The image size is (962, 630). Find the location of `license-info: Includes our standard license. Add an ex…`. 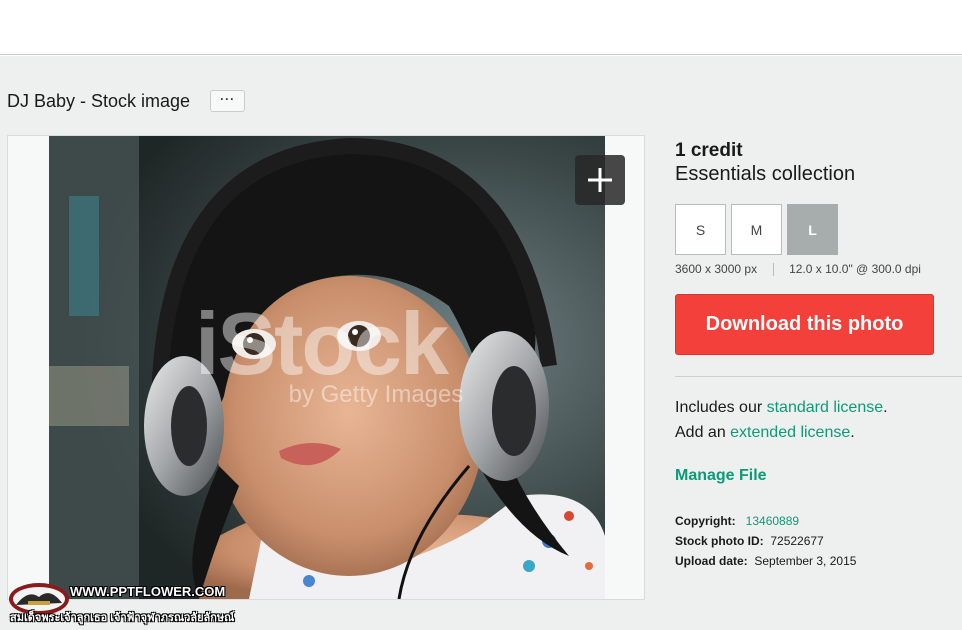

license-info: Includes our standard license. Add an ex… is located at coordinates (781, 420).